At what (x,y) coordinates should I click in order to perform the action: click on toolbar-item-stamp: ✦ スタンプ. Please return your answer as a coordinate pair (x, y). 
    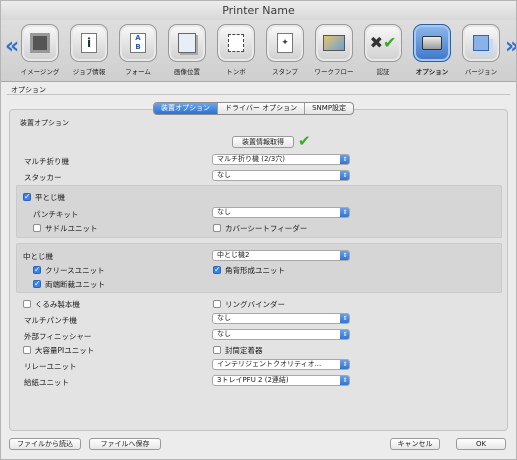
    Looking at the image, I should click on (285, 51).